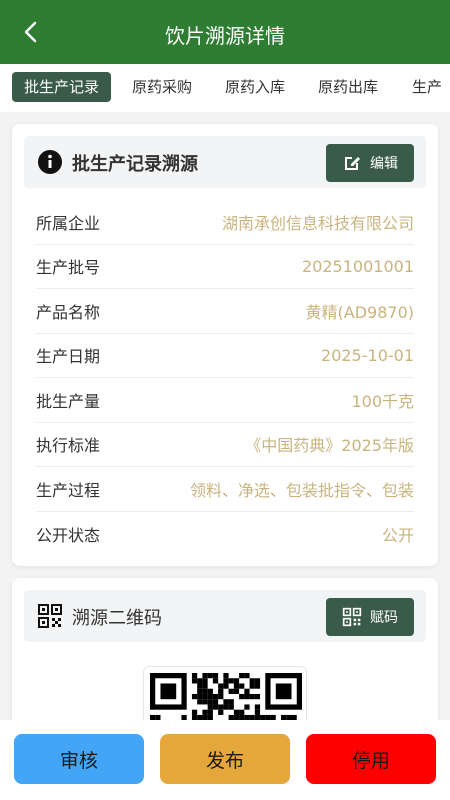 Image resolution: width=450 pixels, height=800 pixels. Describe the element at coordinates (68, 357) in the screenshot. I see `row-label: 生产日期` at that location.